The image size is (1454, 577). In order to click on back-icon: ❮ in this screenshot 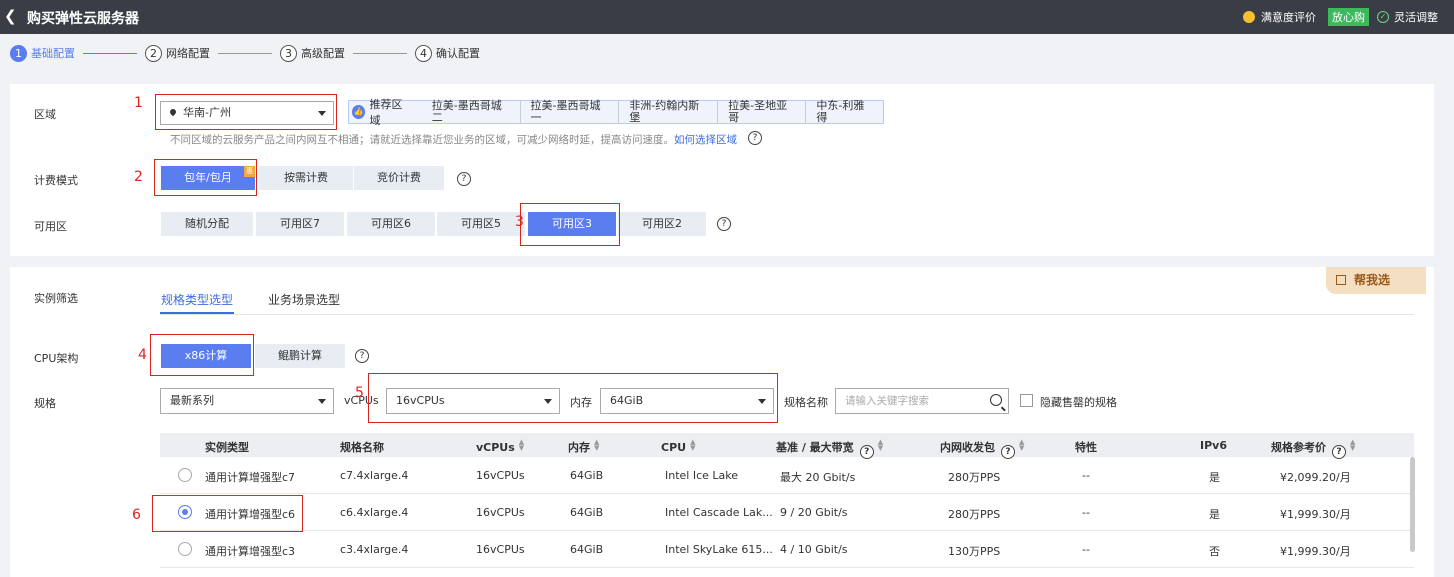, I will do `click(10, 16)`.